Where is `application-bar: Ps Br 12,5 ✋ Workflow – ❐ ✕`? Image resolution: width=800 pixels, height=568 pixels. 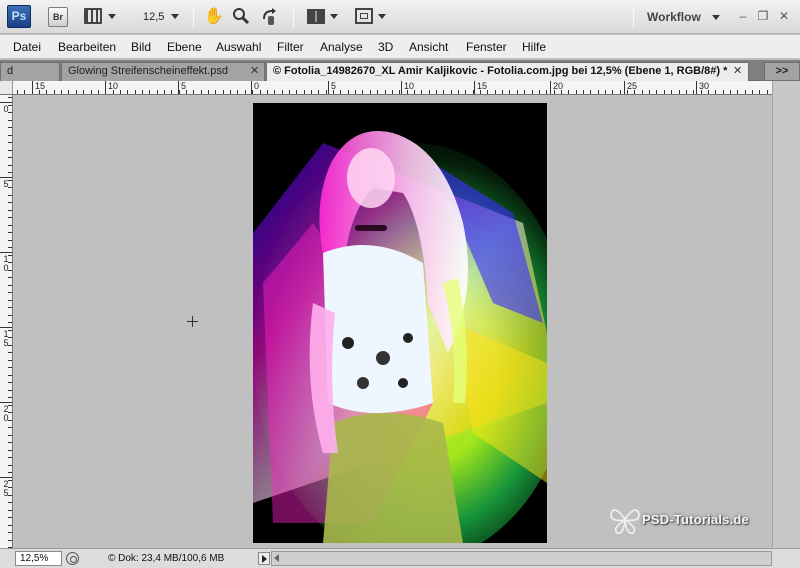 application-bar: Ps Br 12,5 ✋ Workflow – ❐ ✕ is located at coordinates (400, 17).